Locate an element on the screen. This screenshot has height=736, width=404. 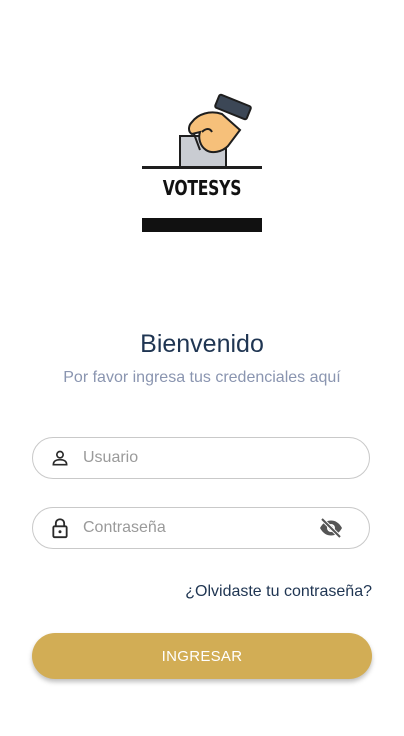
password-input is located at coordinates (200, 528).